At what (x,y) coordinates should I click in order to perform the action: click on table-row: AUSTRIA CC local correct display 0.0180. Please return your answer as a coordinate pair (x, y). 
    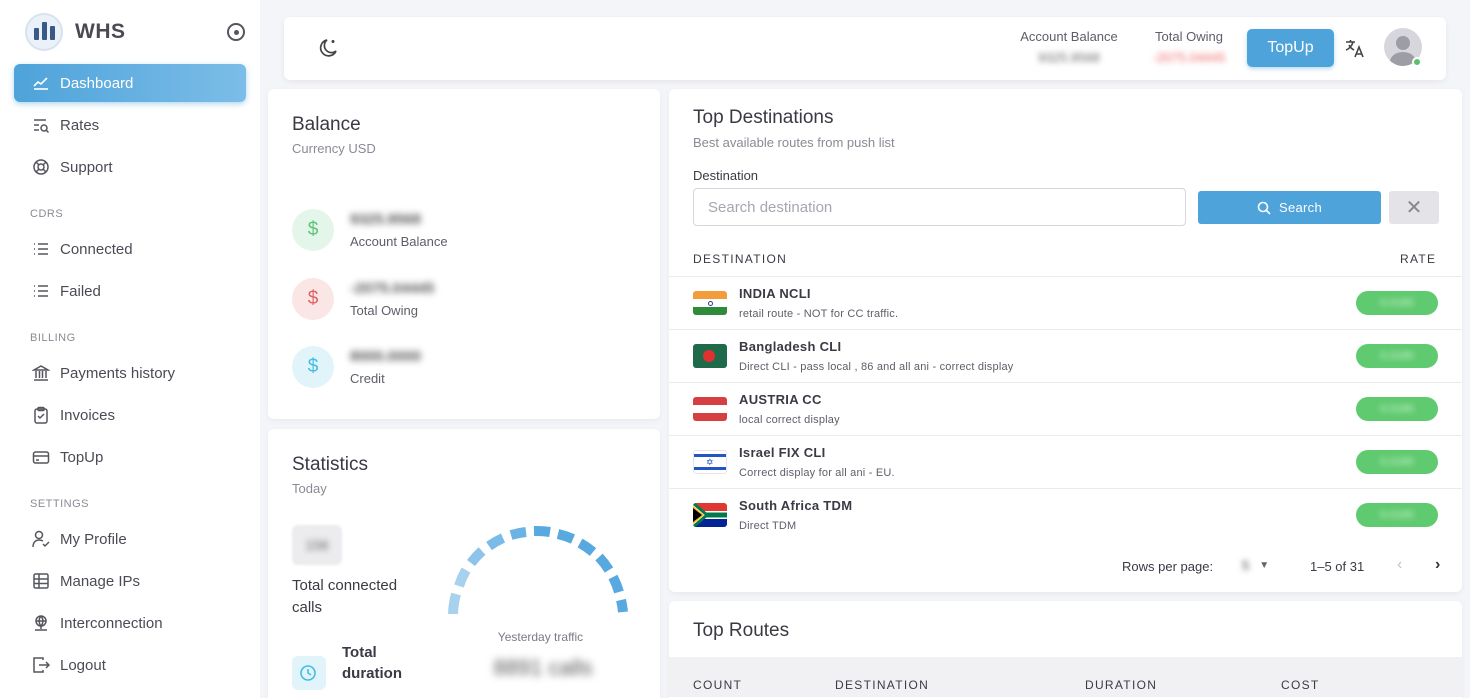
    Looking at the image, I should click on (1065, 408).